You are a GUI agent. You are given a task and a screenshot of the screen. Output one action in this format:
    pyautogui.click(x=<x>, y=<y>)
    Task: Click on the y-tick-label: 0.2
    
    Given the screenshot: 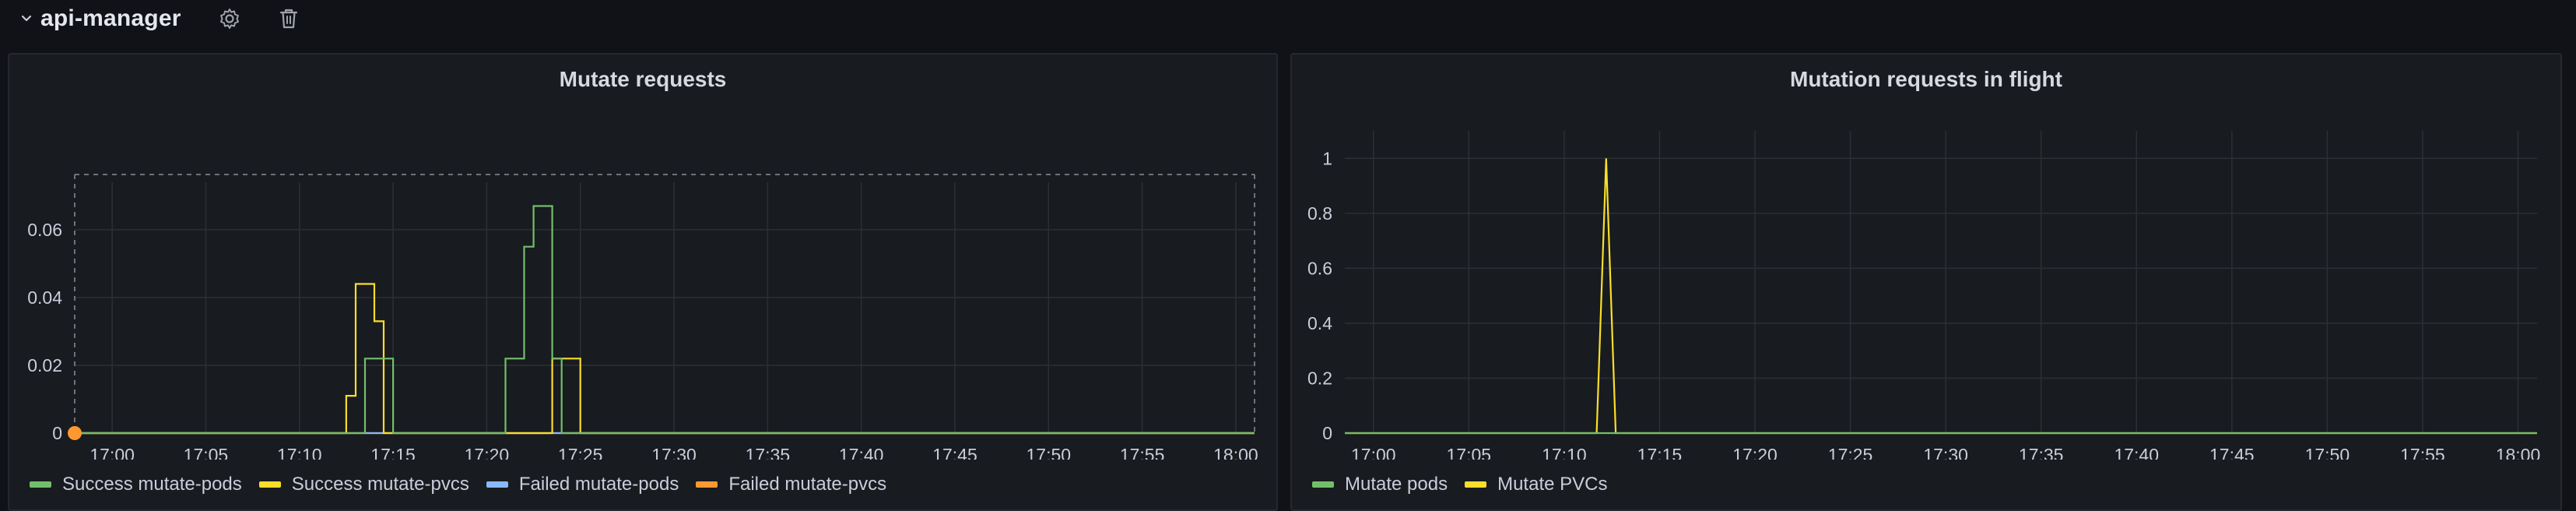 What is the action you would take?
    pyautogui.click(x=1320, y=378)
    